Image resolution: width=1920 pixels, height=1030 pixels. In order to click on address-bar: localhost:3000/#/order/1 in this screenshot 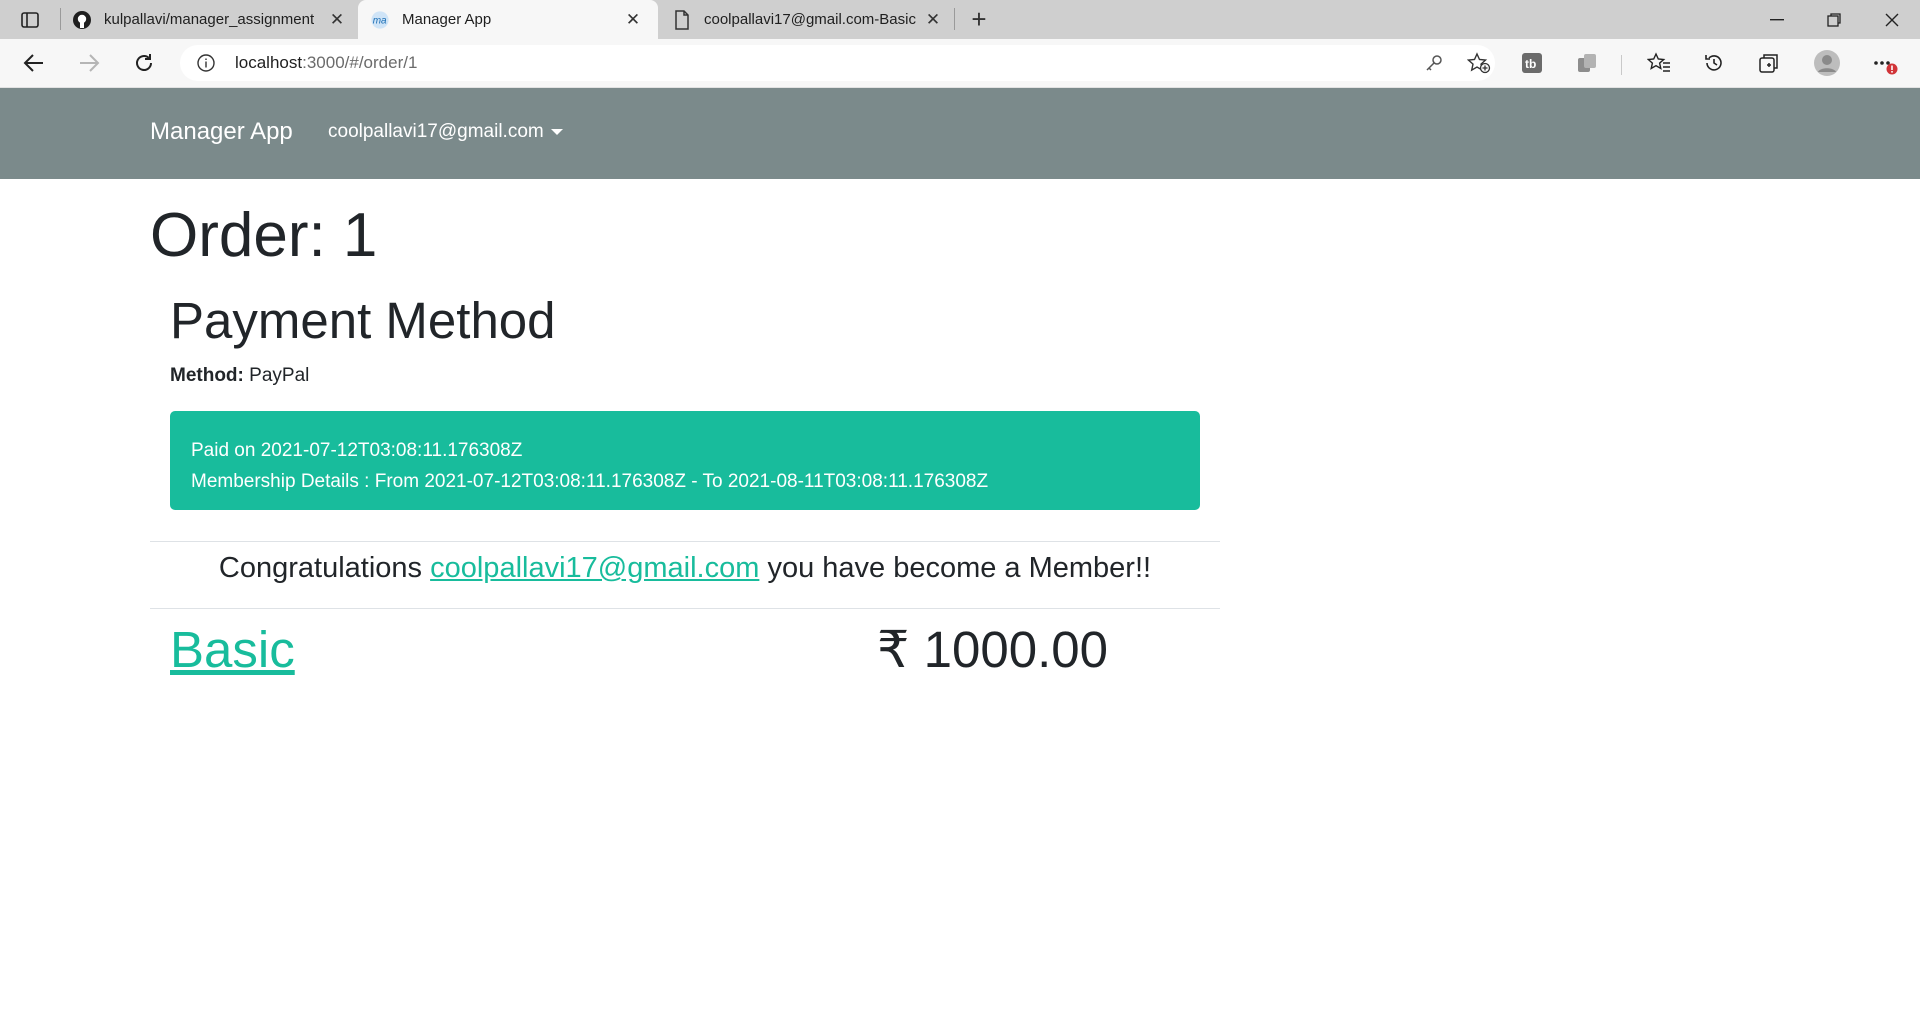, I will do `click(837, 63)`.